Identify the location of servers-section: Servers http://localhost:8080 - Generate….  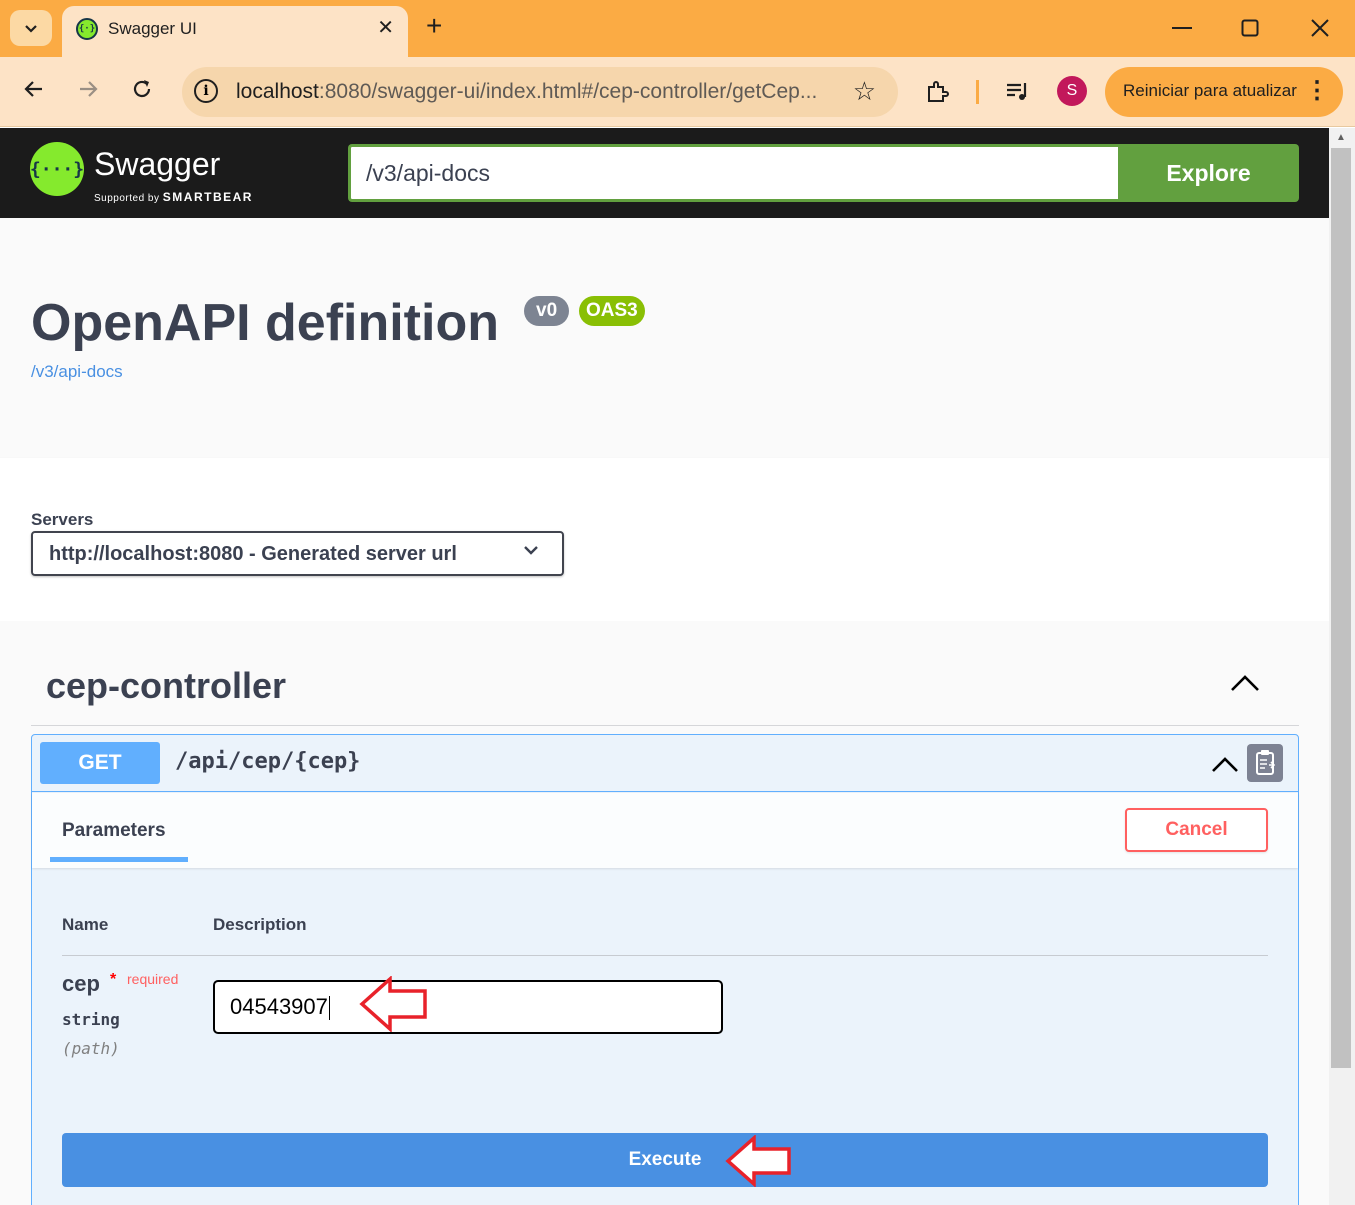
(664, 539).